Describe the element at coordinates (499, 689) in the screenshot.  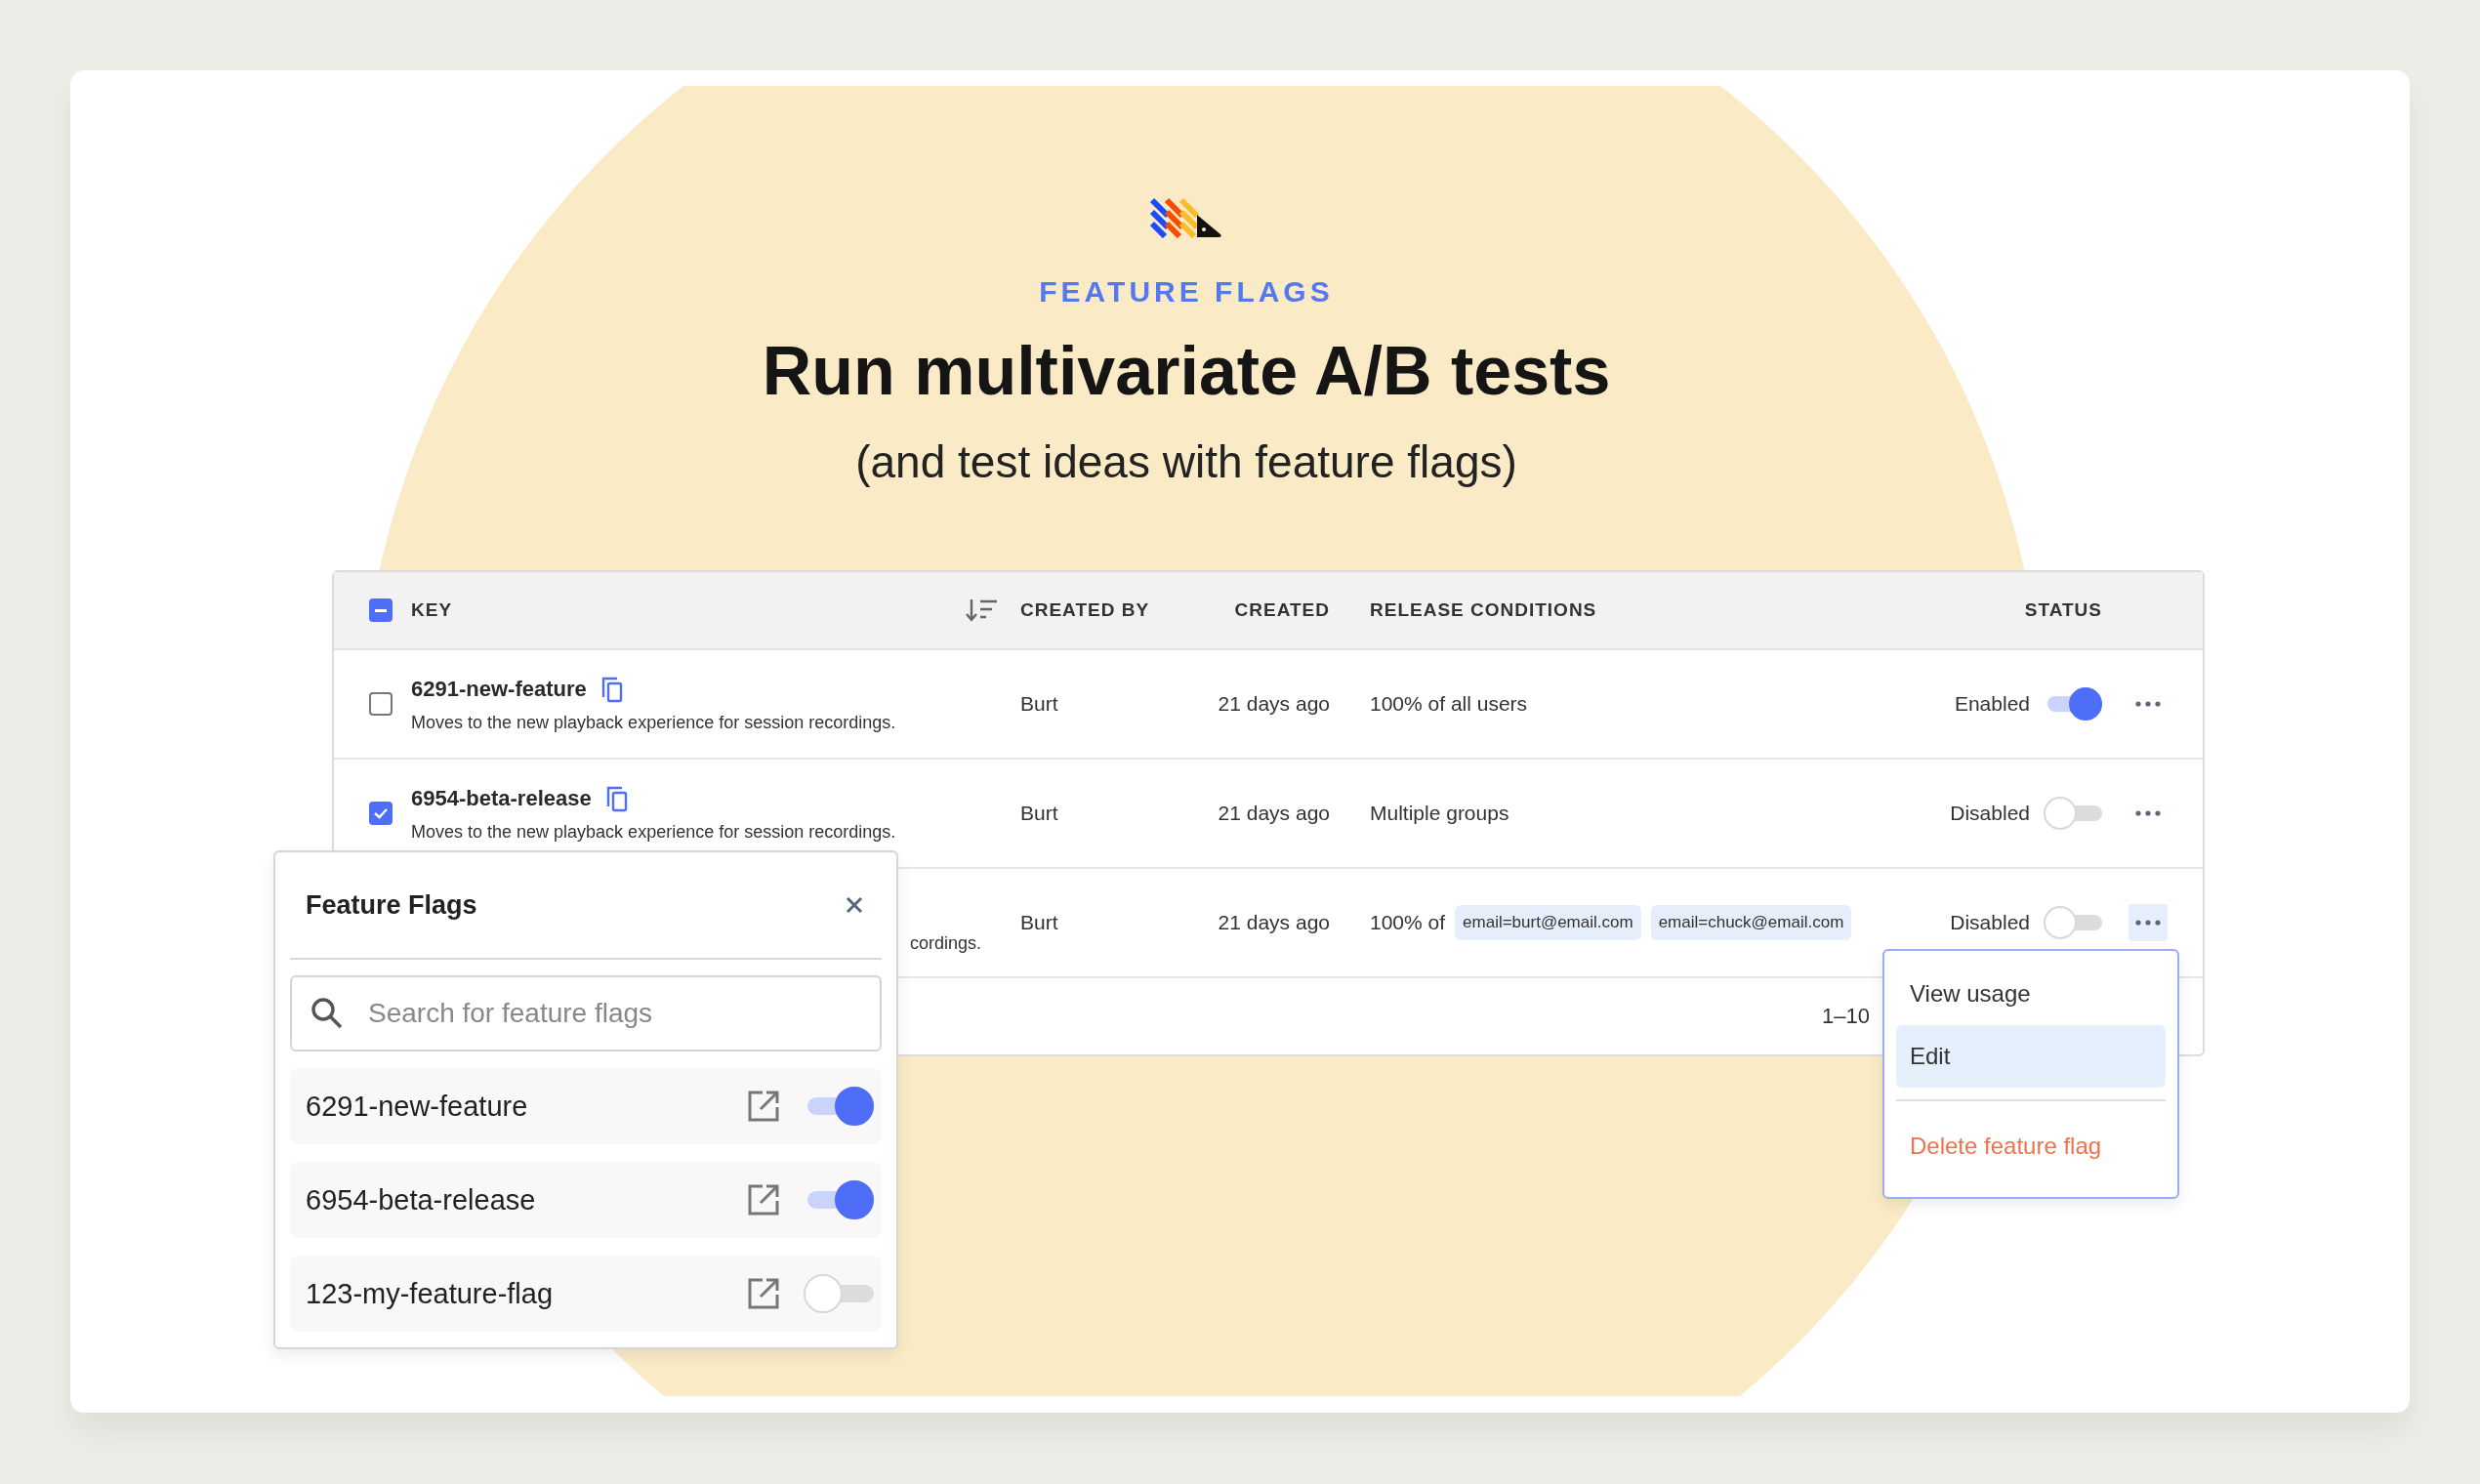
I see `flag-key: 6291-new-feature` at that location.